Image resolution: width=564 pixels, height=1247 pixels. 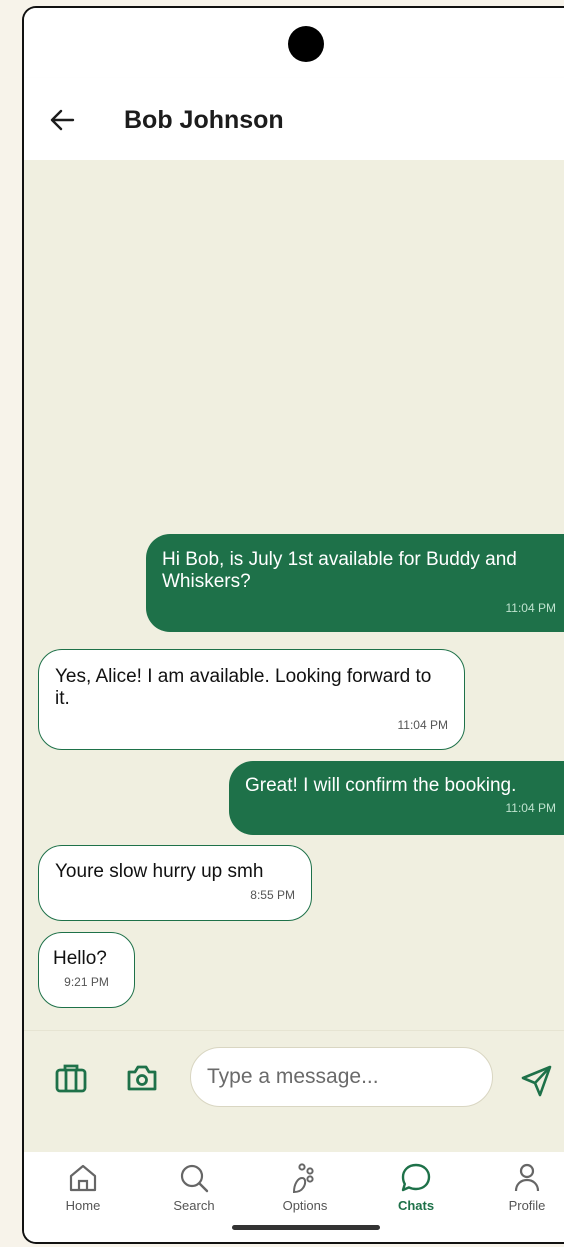 I want to click on nav-label: Profile, so click(x=527, y=1205).